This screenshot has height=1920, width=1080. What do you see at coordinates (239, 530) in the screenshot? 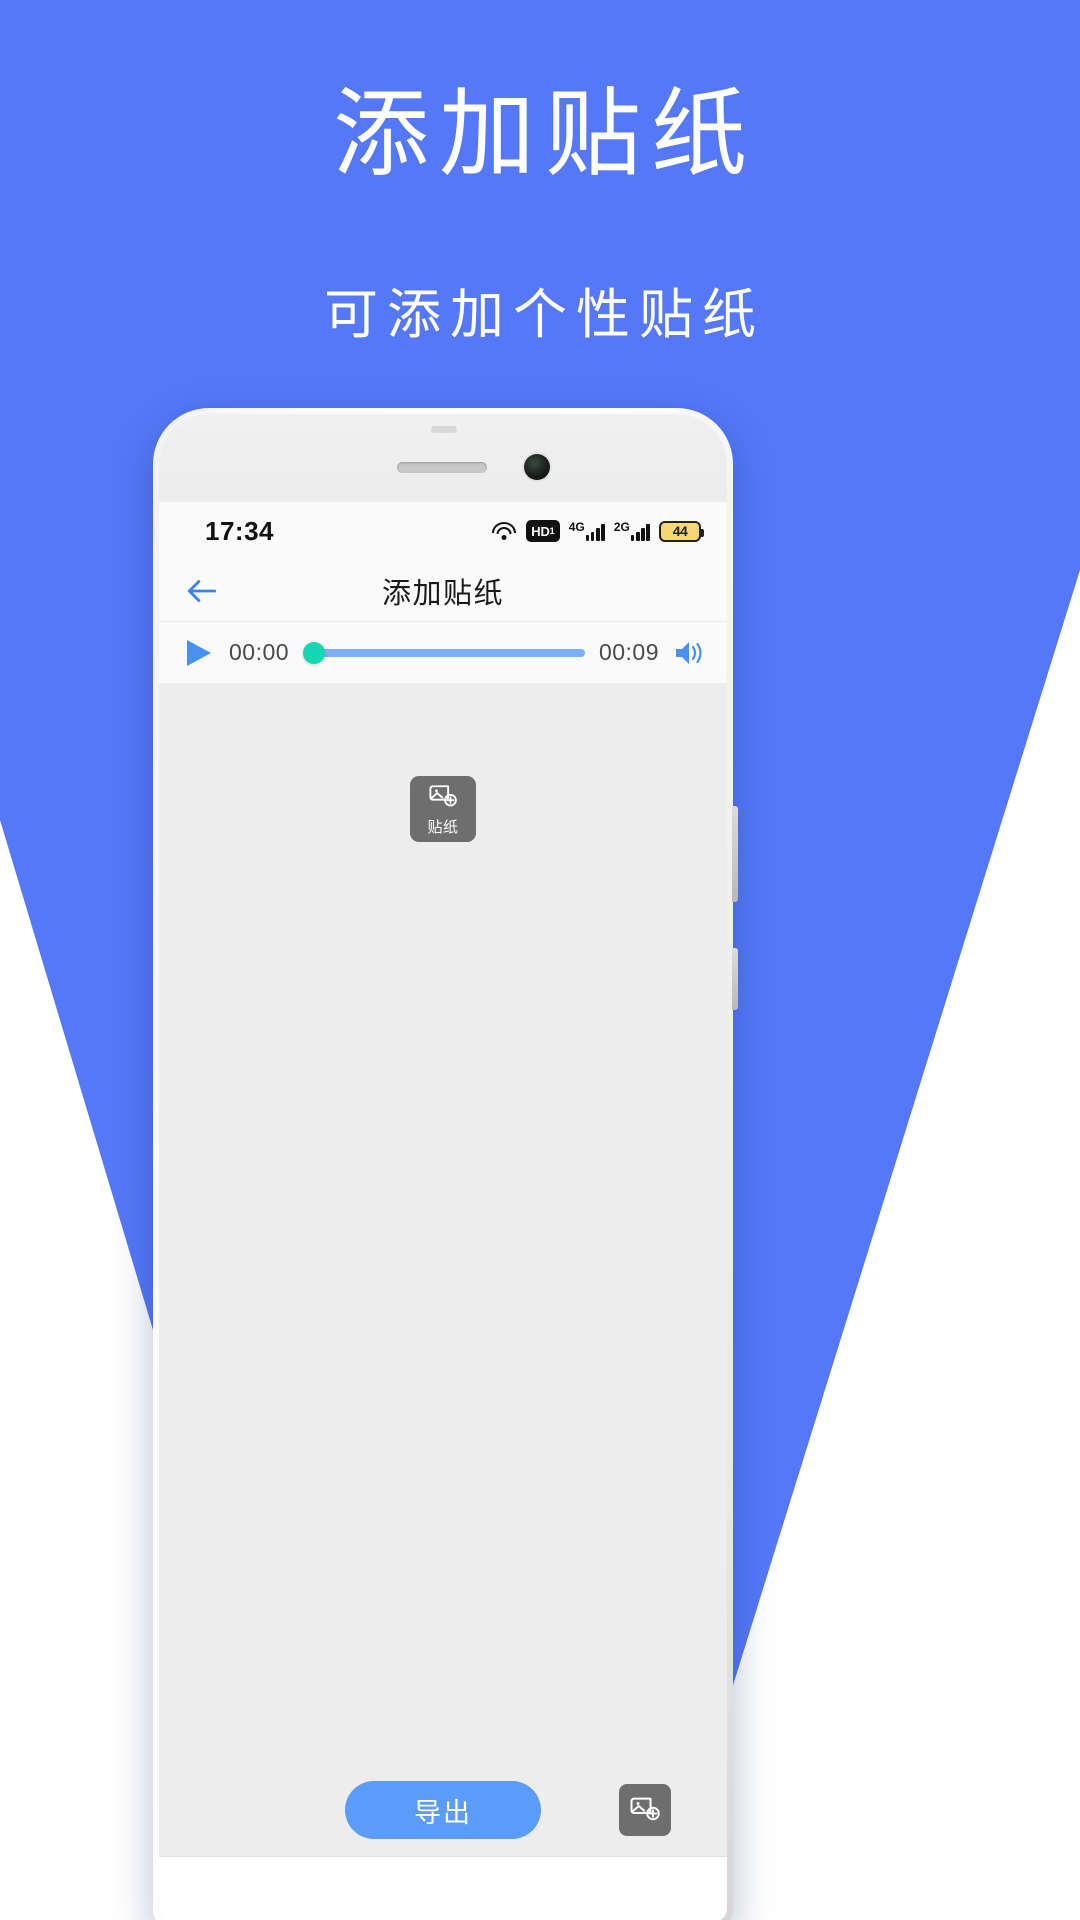
I see `status-clock: 17:34` at bounding box center [239, 530].